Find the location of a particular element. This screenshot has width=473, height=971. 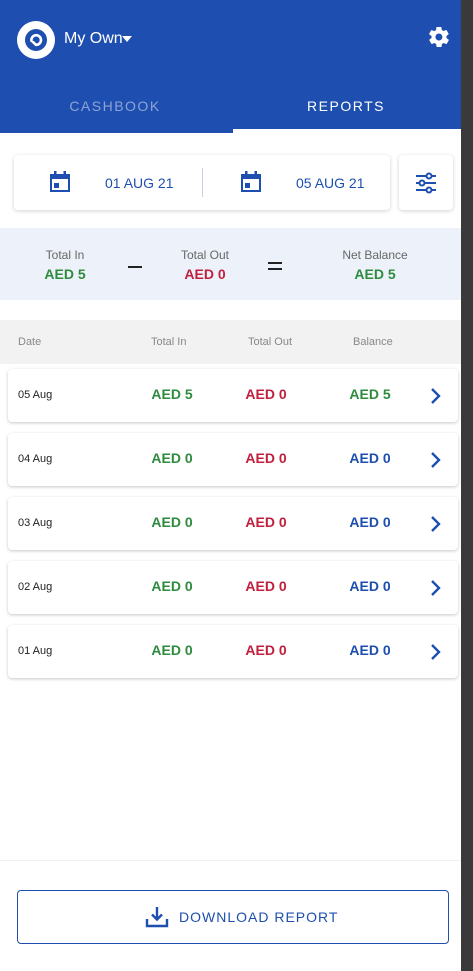

gear-icon is located at coordinates (439, 37).